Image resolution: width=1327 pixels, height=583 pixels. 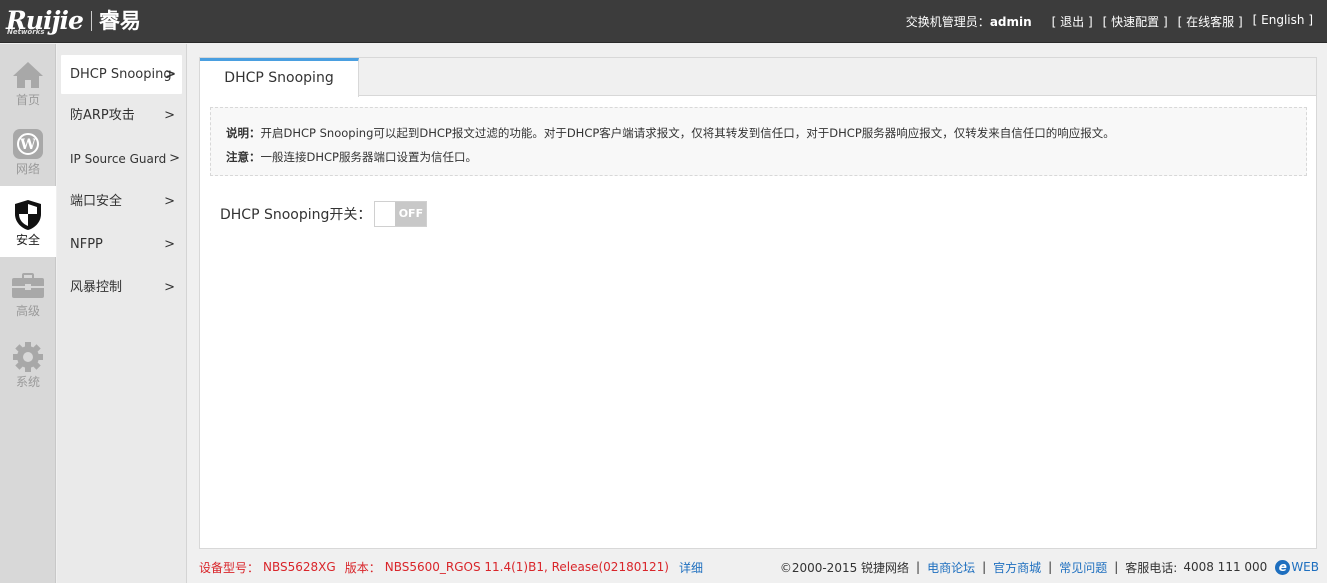 I want to click on user-label: 交换机管理员：, so click(x=947, y=22).